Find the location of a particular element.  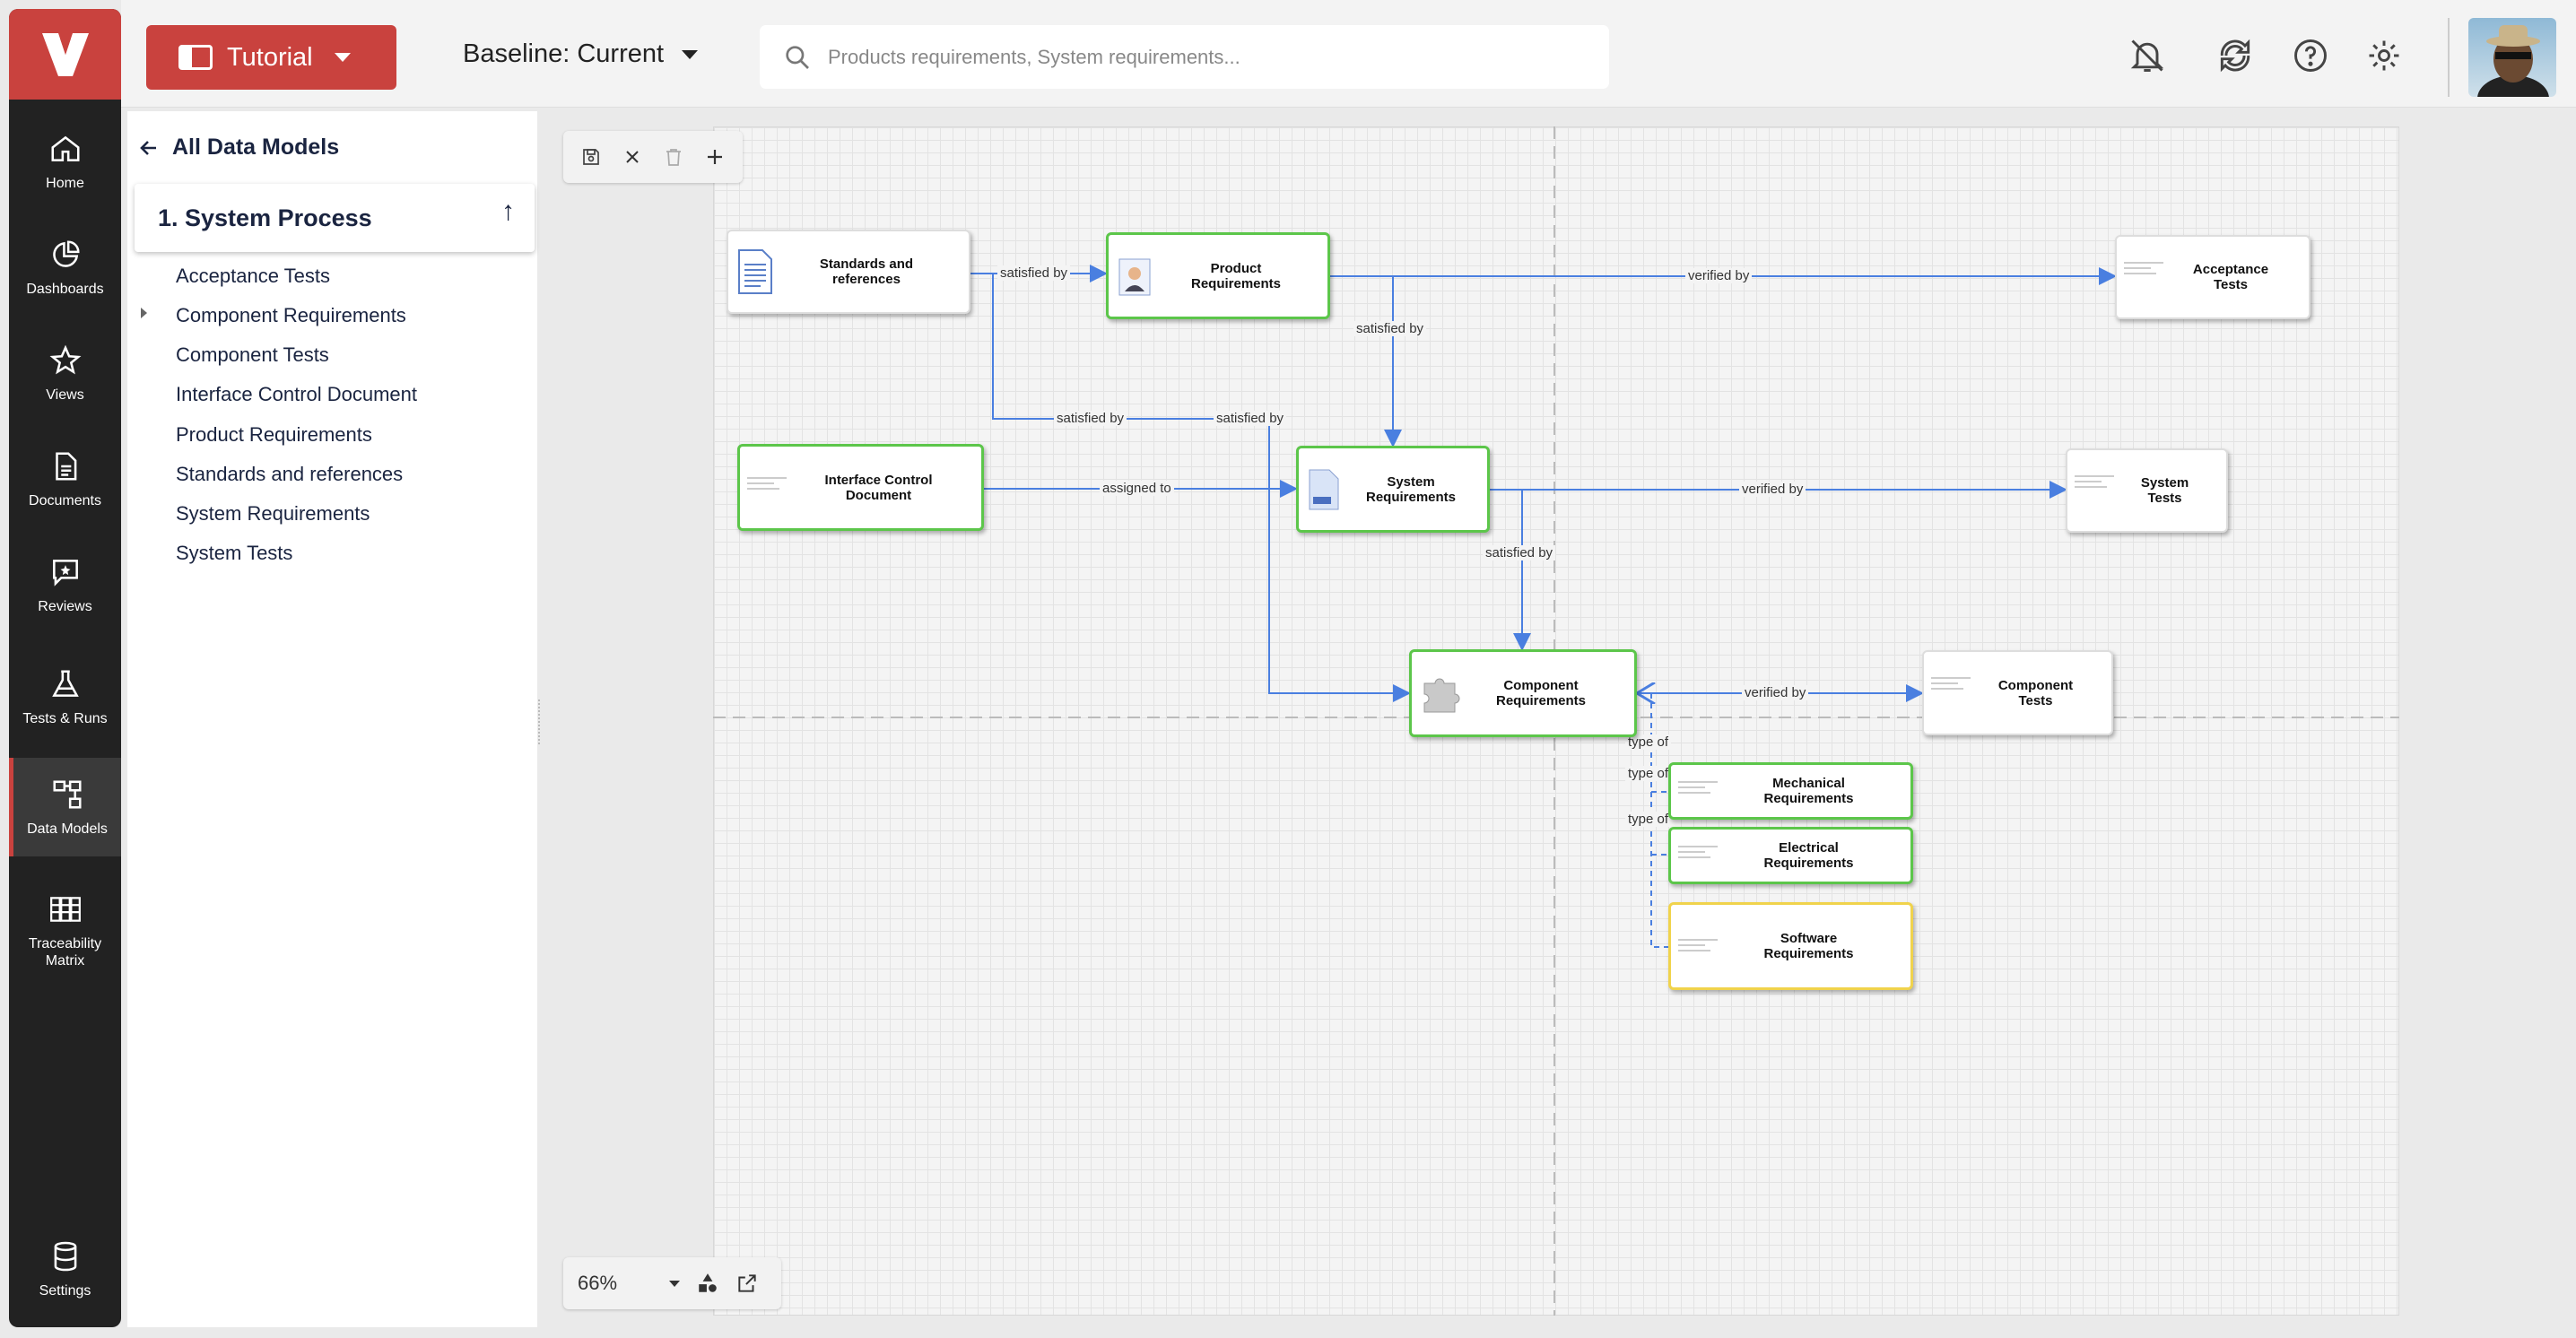

chevron-down-icon is located at coordinates (675, 1284).